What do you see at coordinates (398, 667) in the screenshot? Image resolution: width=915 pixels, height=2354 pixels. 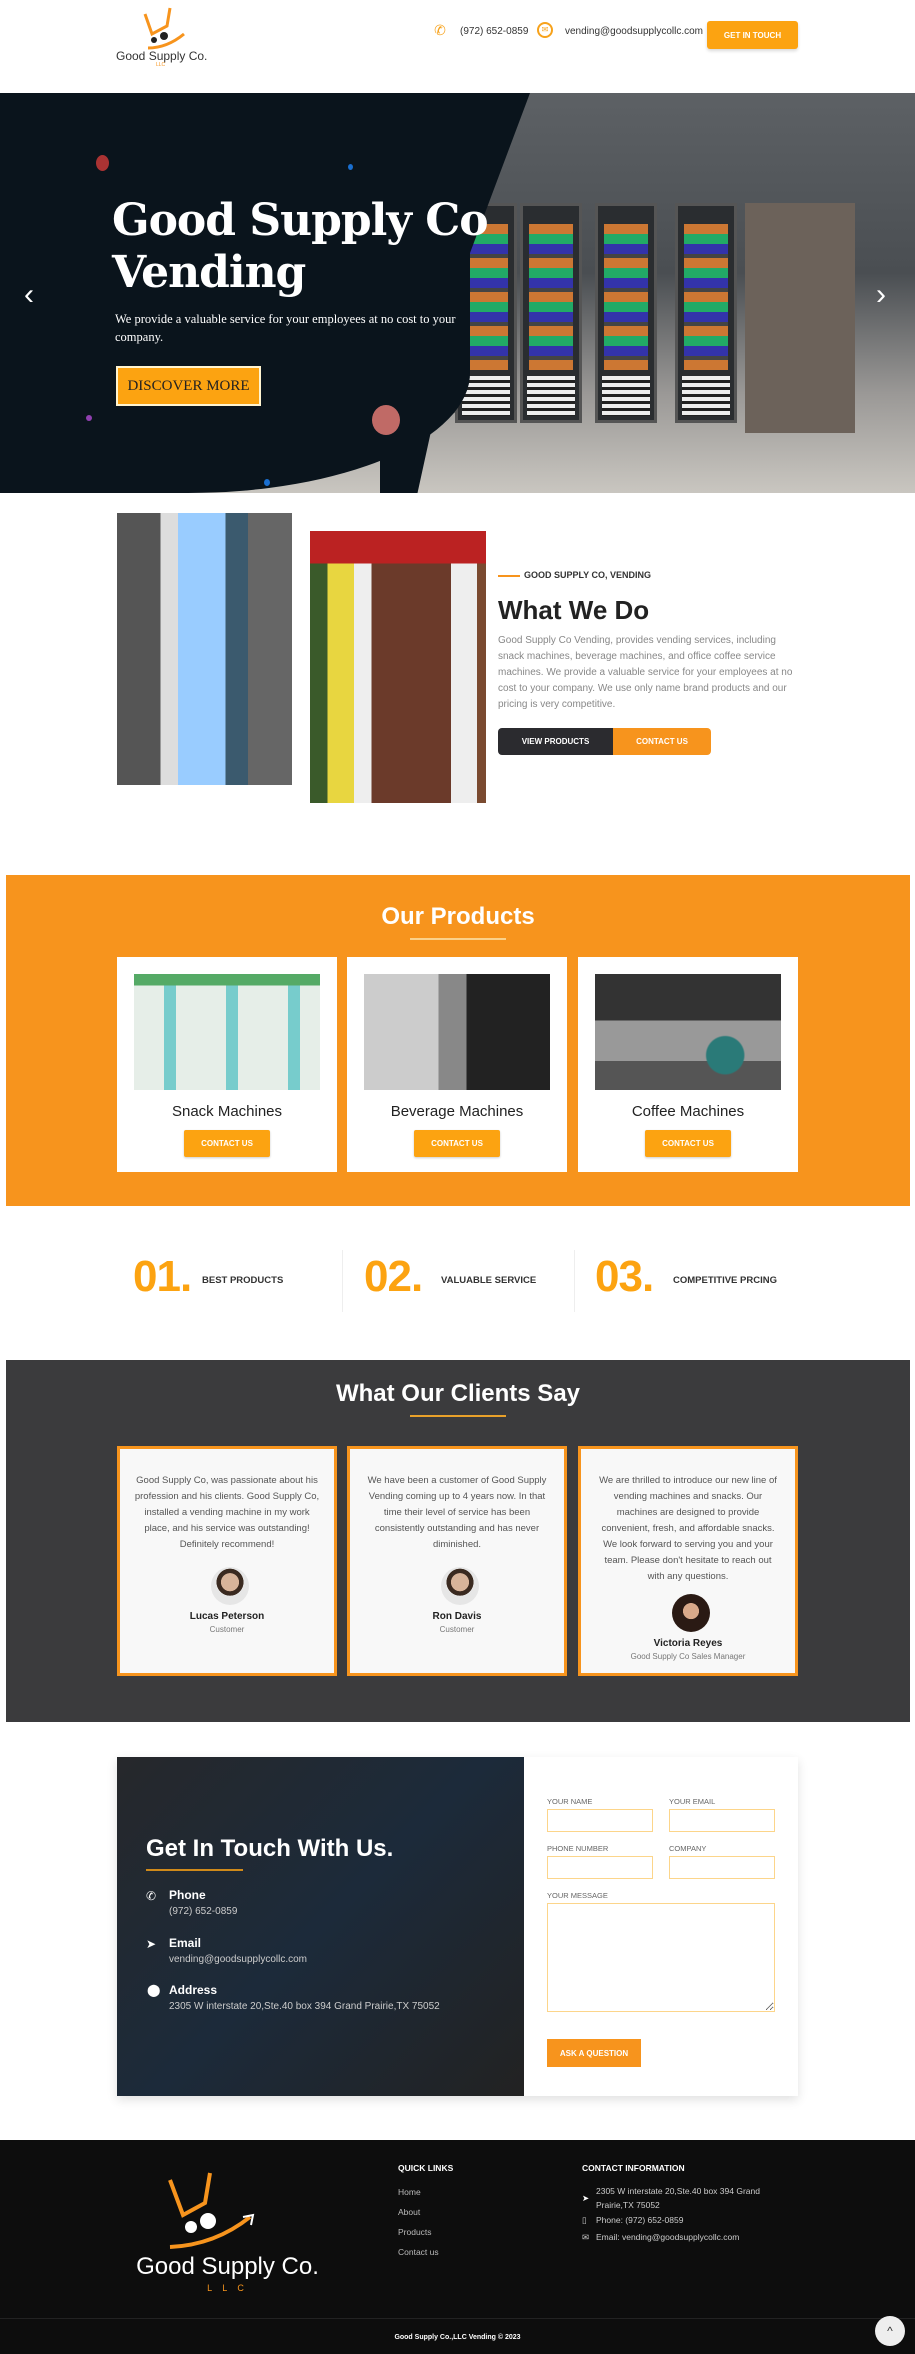 I see `food-vending-photo` at bounding box center [398, 667].